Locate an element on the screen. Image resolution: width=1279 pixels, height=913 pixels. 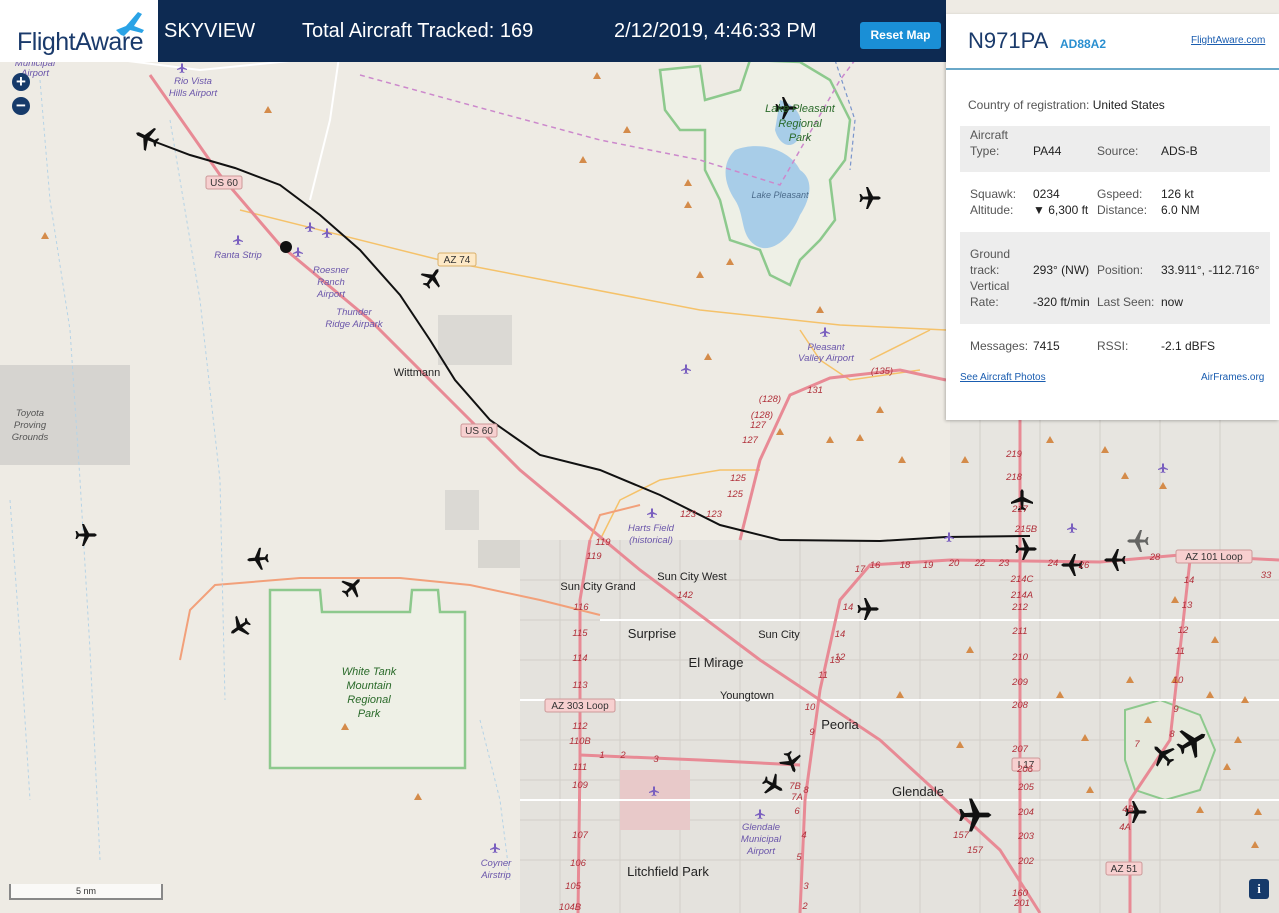
exit-label: 22 is located at coordinates (980, 563).